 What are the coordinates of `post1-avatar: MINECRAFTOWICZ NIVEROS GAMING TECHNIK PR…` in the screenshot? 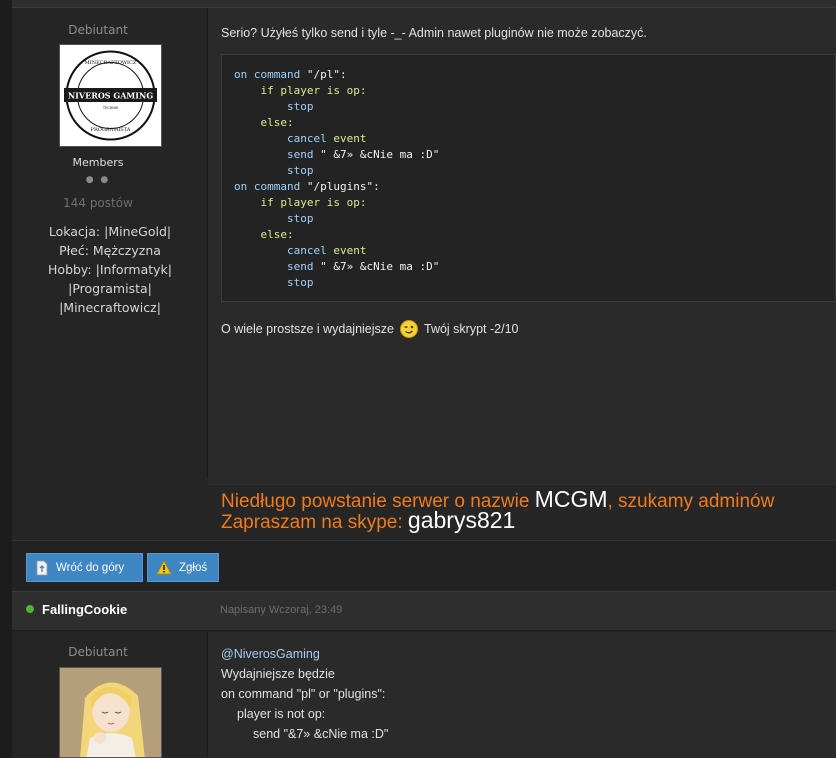 It's located at (110, 95).